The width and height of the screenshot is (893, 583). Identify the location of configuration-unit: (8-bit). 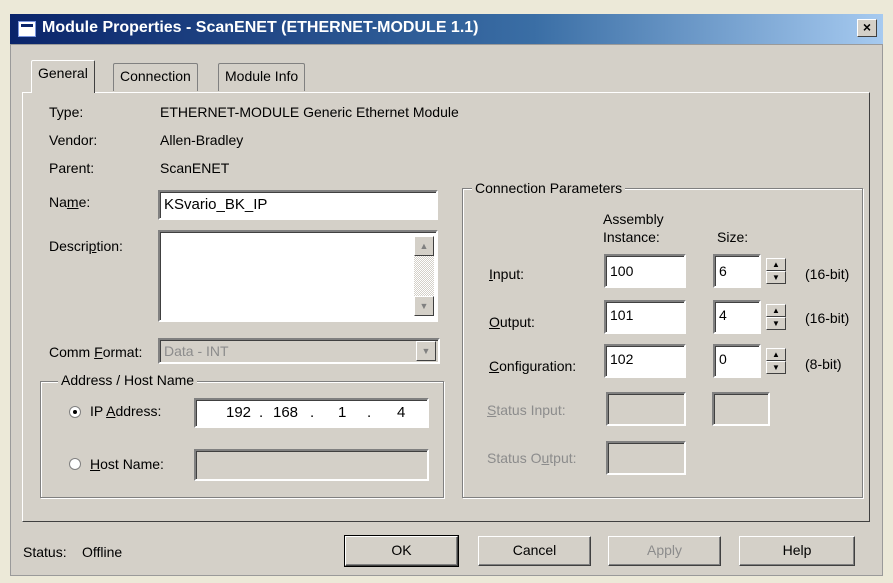
(823, 364).